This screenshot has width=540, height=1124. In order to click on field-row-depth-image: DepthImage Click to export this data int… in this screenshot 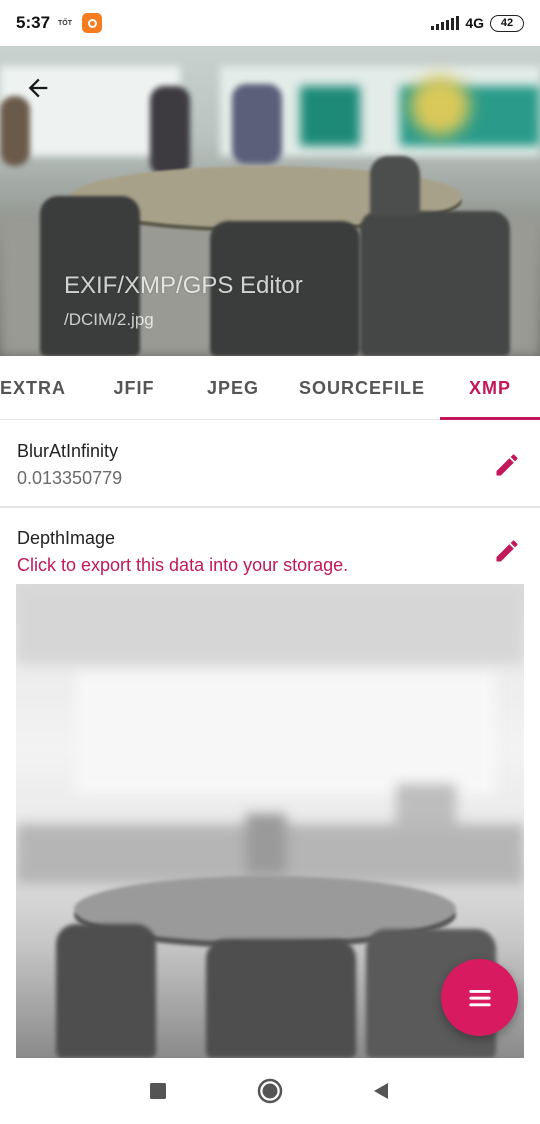, I will do `click(270, 546)`.